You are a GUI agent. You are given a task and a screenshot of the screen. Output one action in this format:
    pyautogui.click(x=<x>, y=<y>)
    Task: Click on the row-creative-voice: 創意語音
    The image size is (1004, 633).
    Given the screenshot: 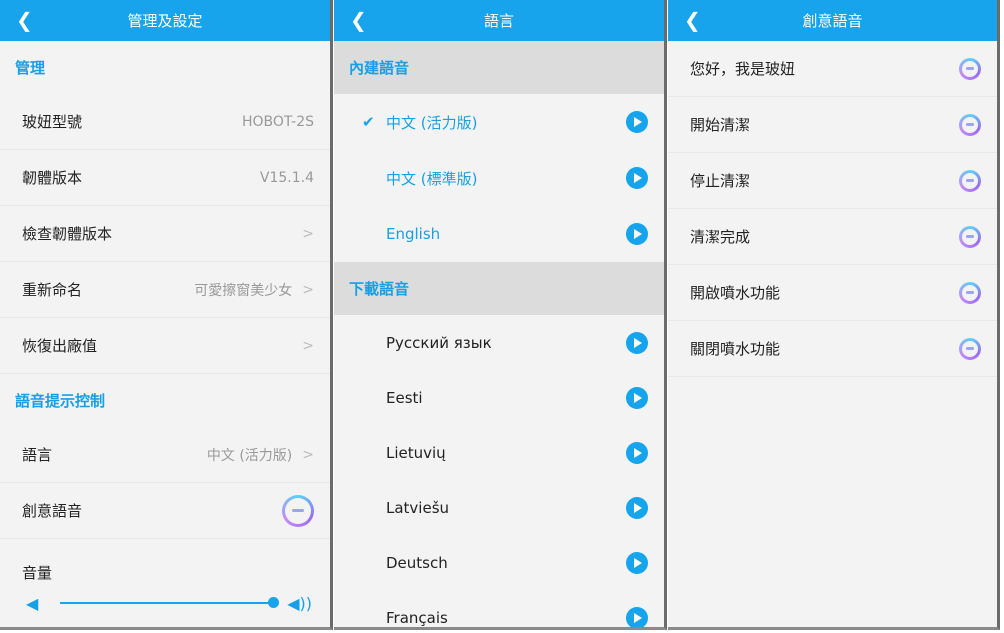 What is the action you would take?
    pyautogui.click(x=165, y=511)
    